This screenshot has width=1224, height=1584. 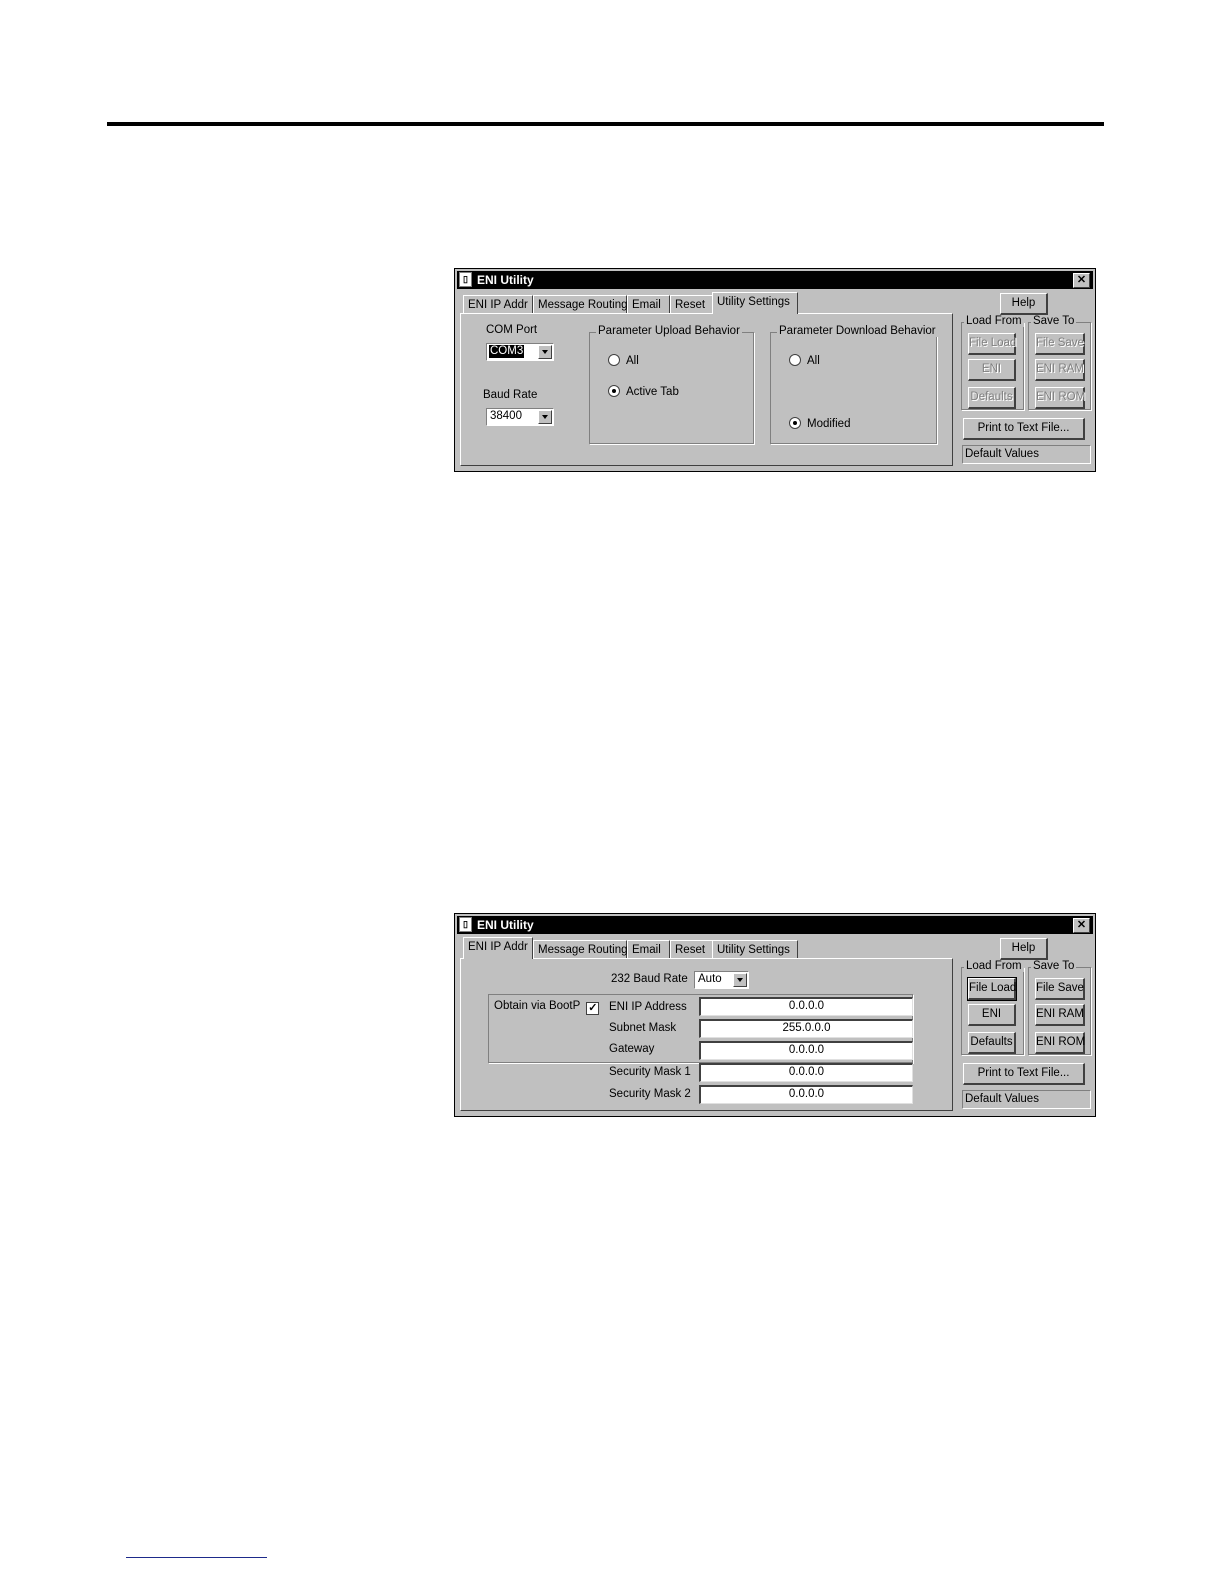 What do you see at coordinates (537, 1006) in the screenshot?
I see `bootp-label: Obtain via BootP` at bounding box center [537, 1006].